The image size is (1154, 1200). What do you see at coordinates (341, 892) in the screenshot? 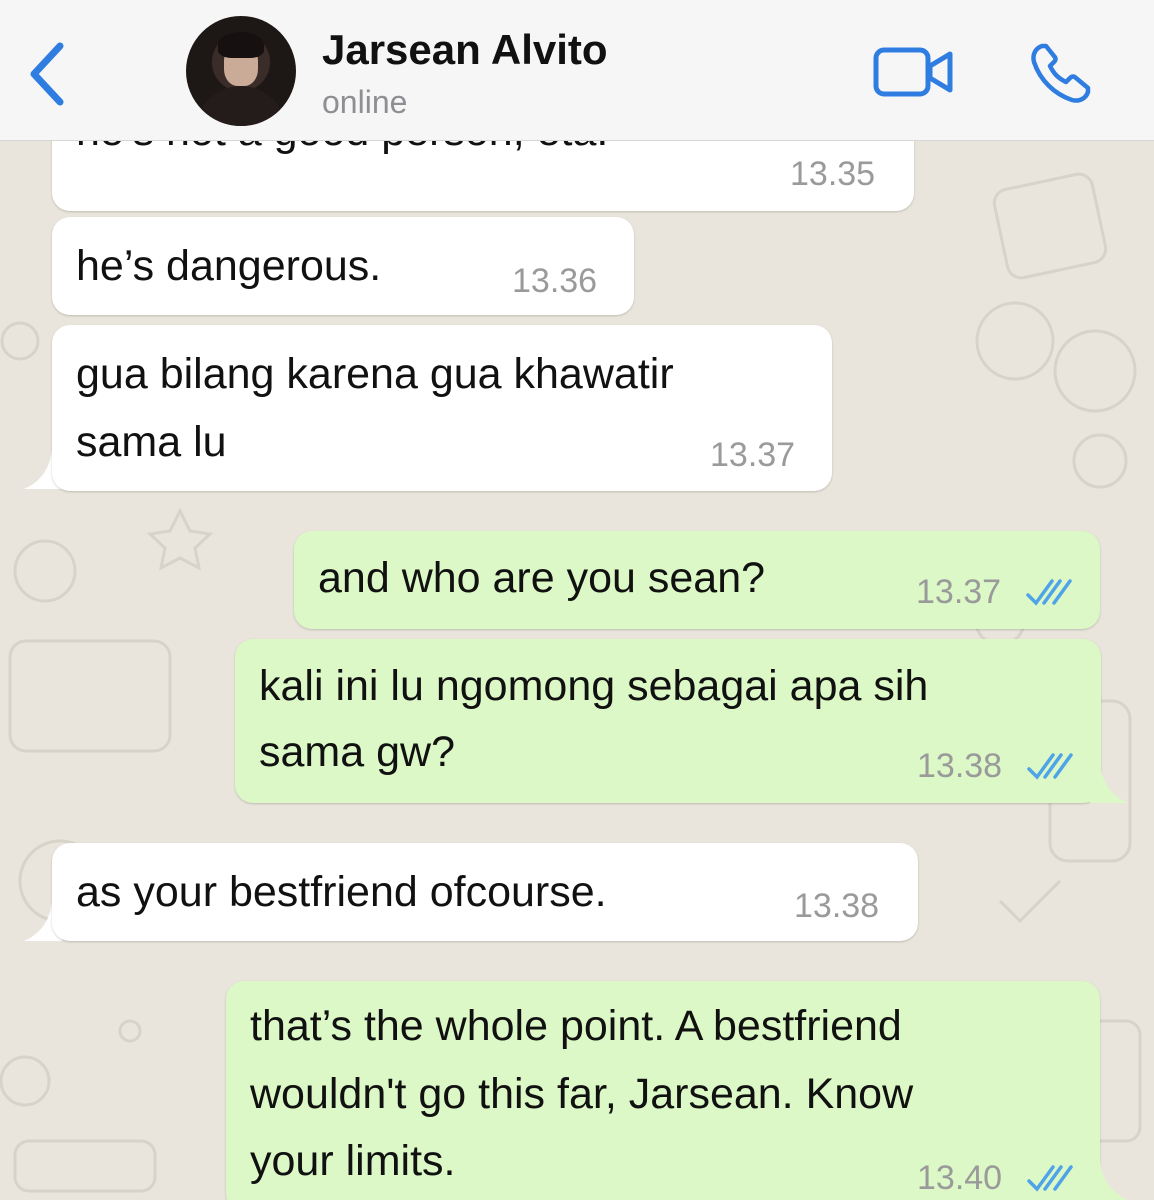
I see `message-text: as your bestfriend ofcourse.` at bounding box center [341, 892].